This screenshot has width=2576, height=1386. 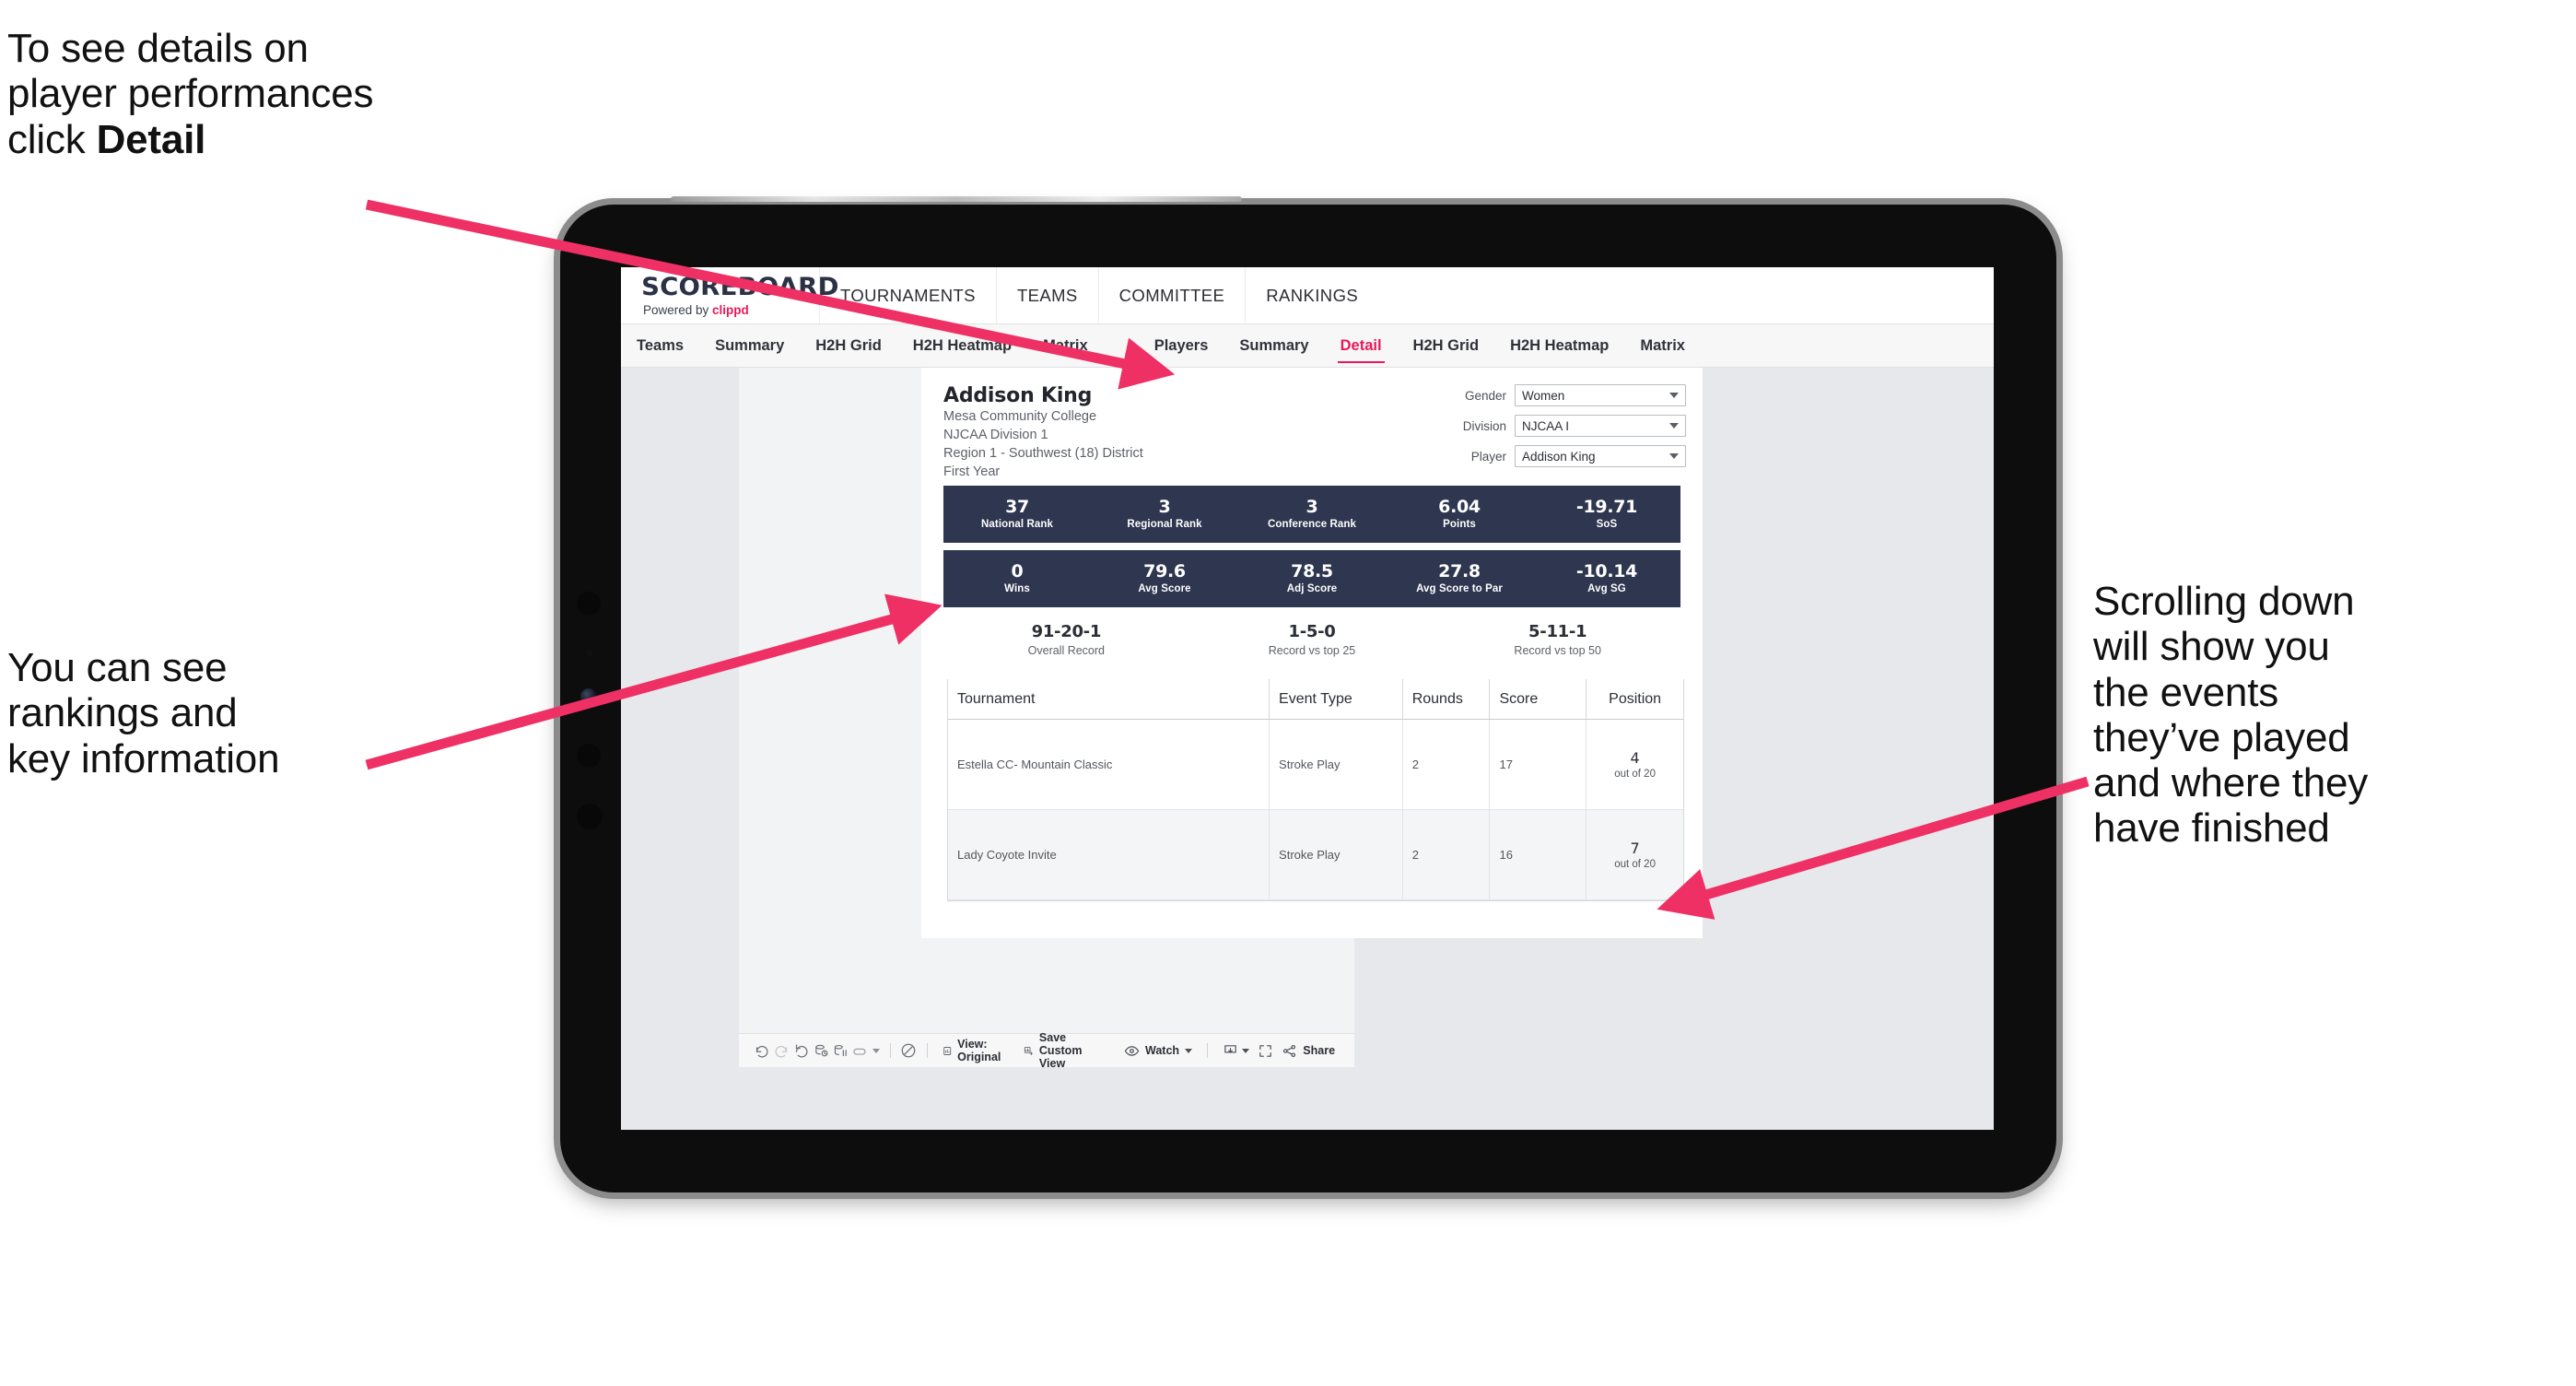 What do you see at coordinates (1164, 570) in the screenshot?
I see `stat-avg-score-value: 79.6` at bounding box center [1164, 570].